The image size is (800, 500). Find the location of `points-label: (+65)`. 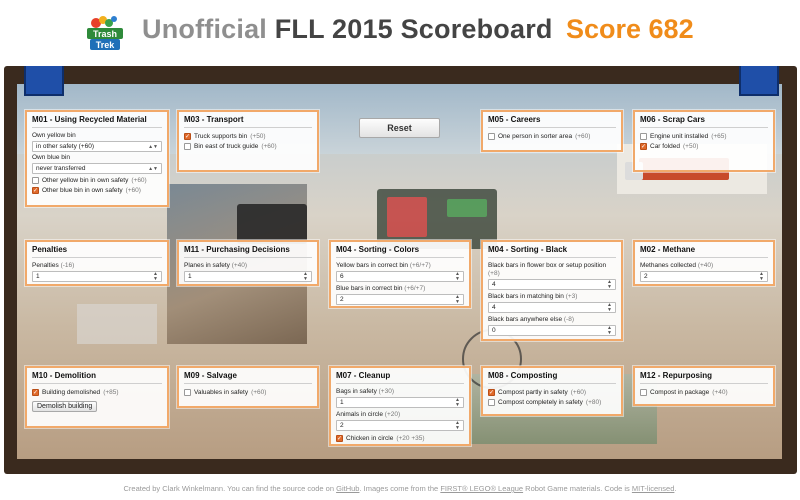

points-label: (+65) is located at coordinates (719, 136).